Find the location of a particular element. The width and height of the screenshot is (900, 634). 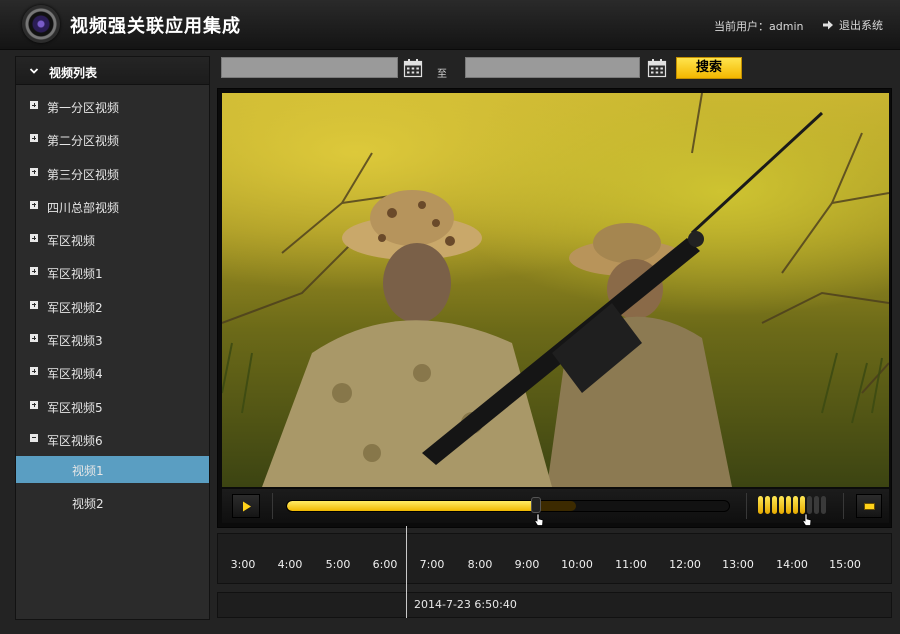

player-controls is located at coordinates (555, 506).